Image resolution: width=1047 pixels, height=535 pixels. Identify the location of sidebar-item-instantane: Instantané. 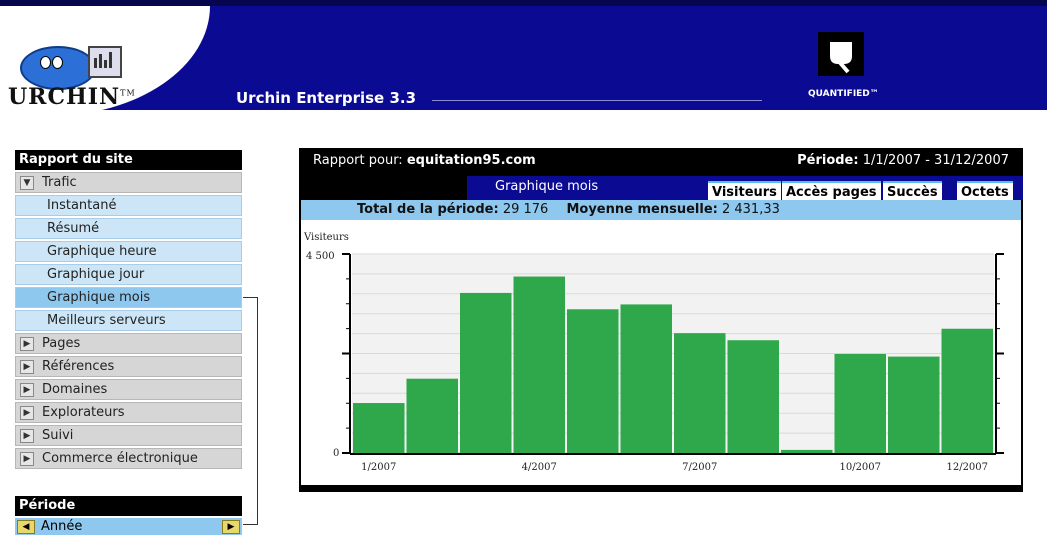
(128, 205).